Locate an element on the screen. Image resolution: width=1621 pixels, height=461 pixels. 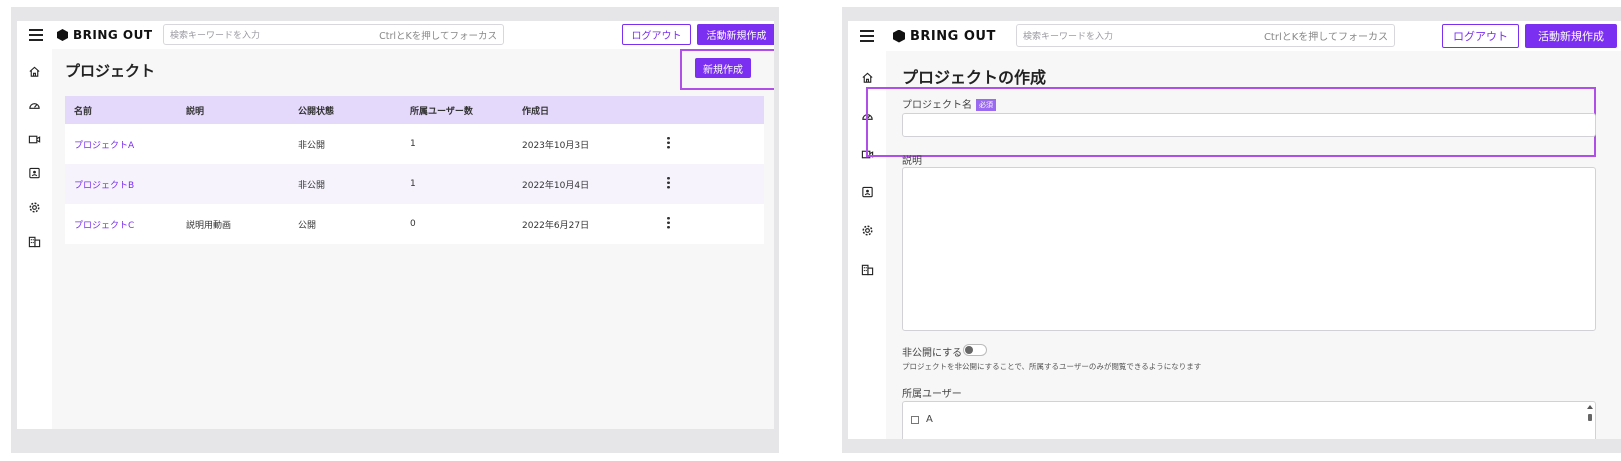
project-name-link: プロジェクトB is located at coordinates (121, 184).